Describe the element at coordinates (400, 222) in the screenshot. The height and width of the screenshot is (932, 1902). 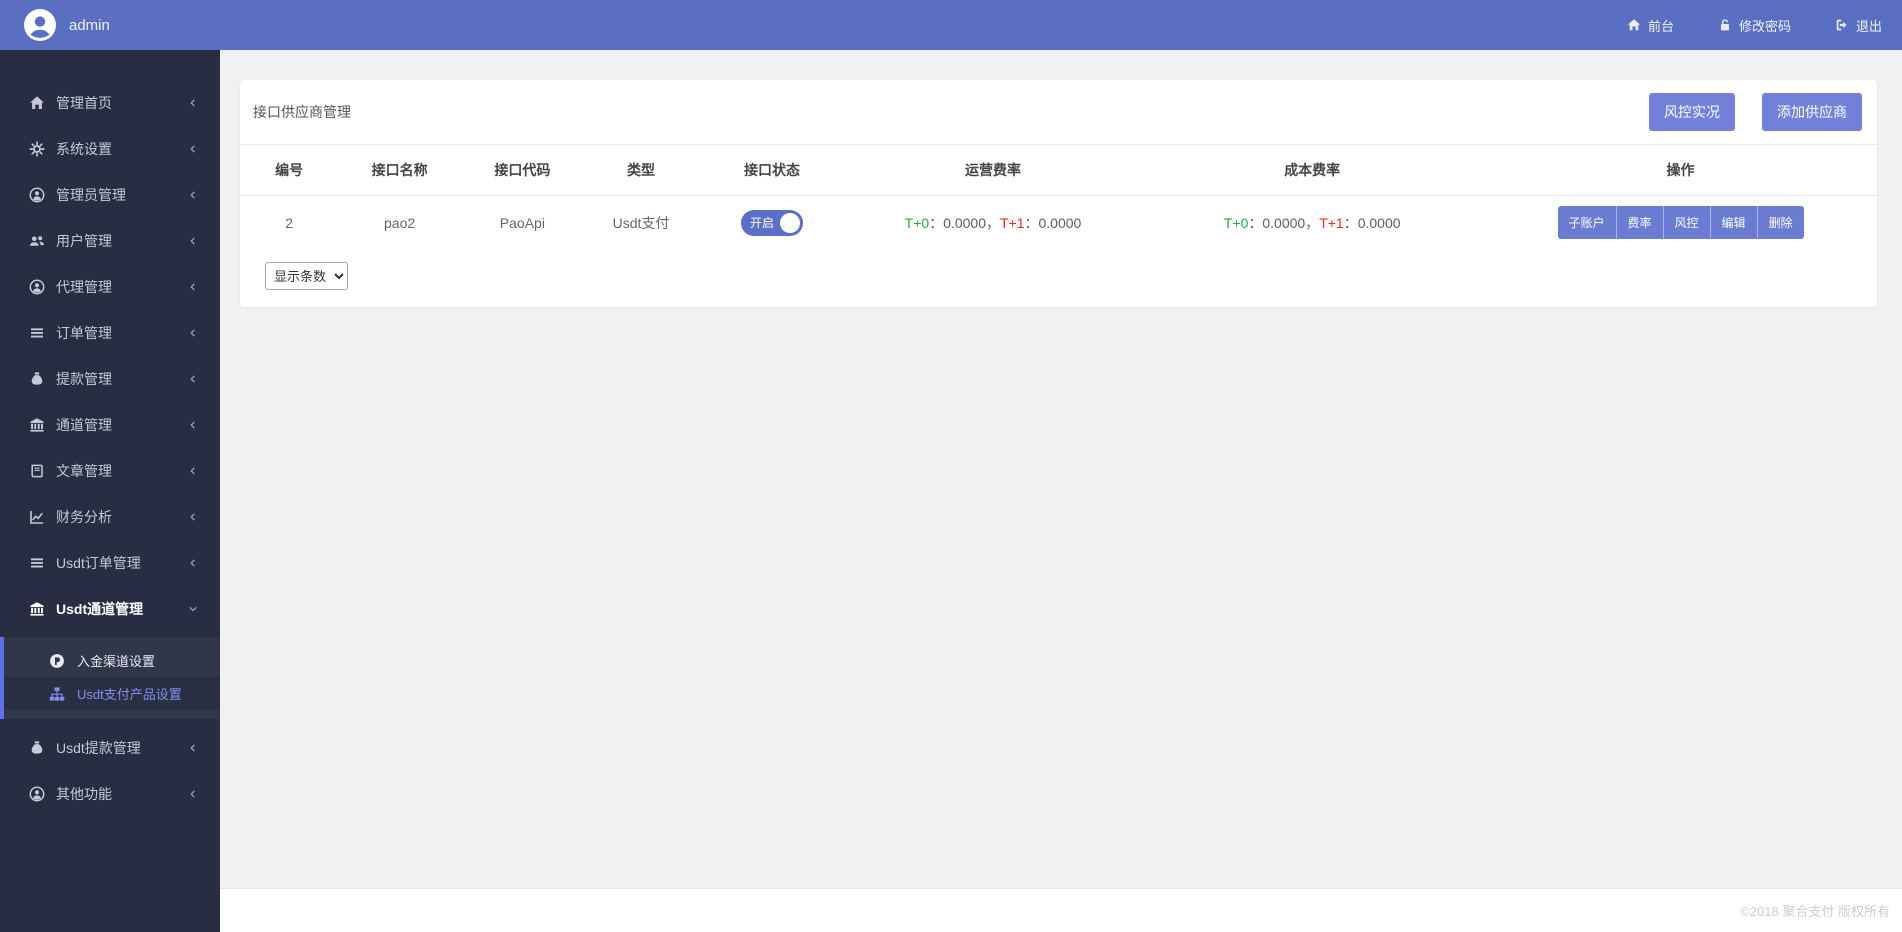
I see `cell-name: pao2` at that location.